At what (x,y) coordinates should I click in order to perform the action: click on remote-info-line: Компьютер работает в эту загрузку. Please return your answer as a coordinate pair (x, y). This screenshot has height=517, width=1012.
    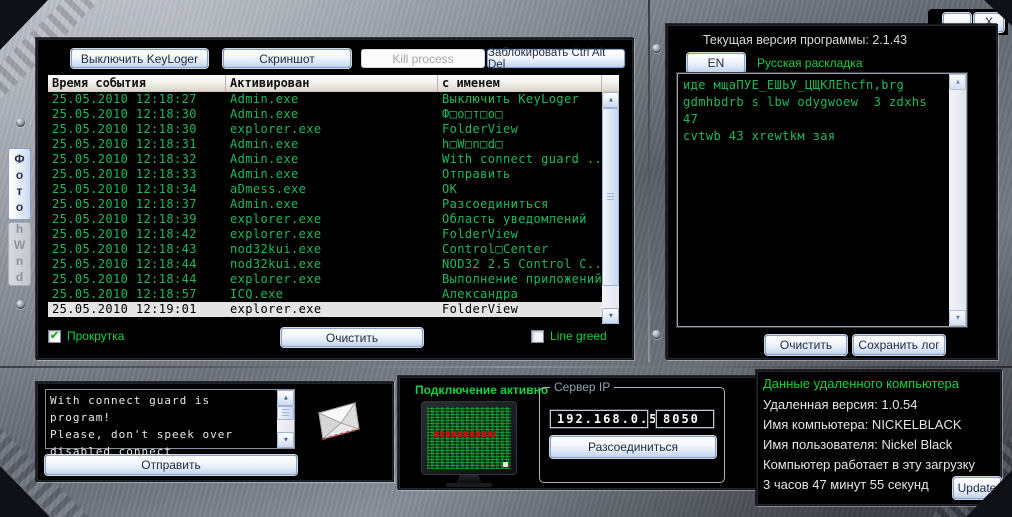
    Looking at the image, I should click on (869, 465).